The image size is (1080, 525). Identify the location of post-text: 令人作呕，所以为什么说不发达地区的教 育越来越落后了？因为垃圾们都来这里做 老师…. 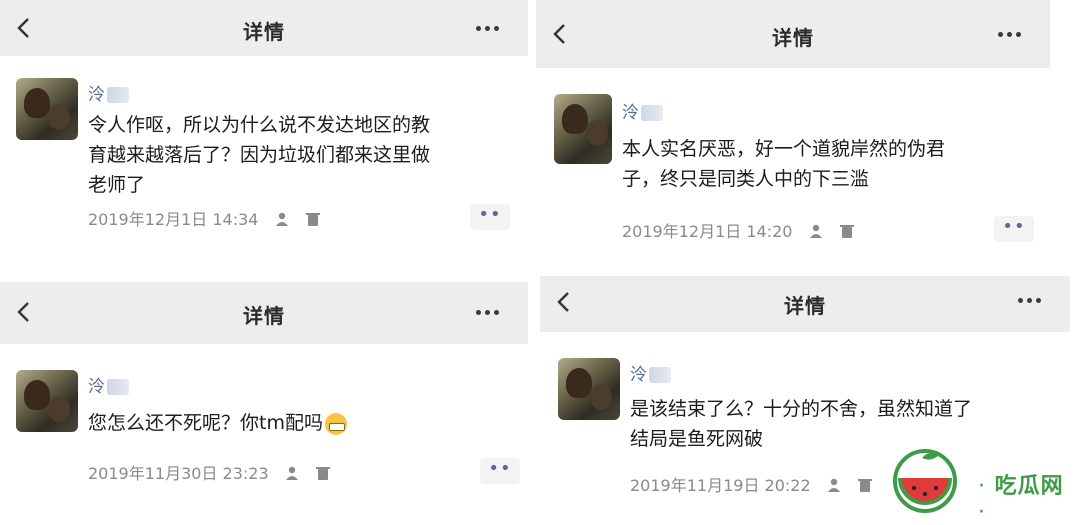
(259, 155).